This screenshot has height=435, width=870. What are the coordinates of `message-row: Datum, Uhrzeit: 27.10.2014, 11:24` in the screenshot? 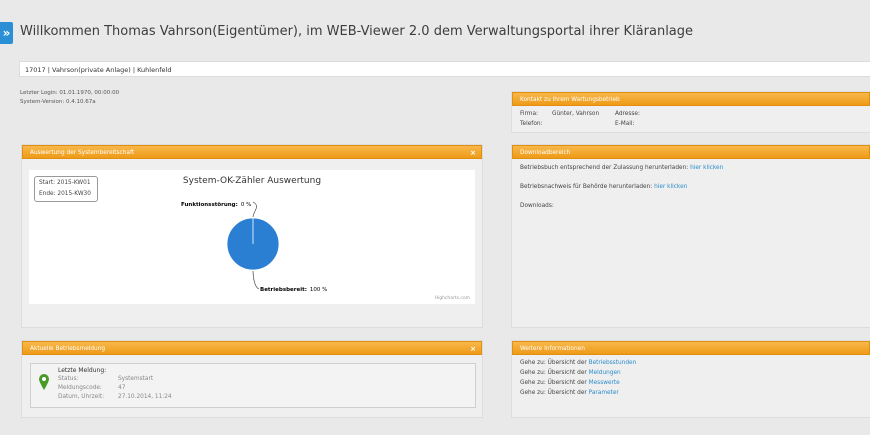 It's located at (115, 397).